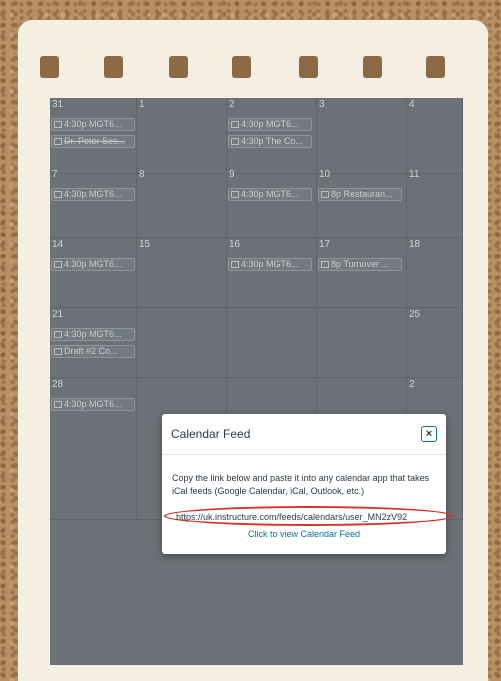 Image resolution: width=501 pixels, height=681 pixels. I want to click on calendar-day-cell: 4, so click(435, 136).